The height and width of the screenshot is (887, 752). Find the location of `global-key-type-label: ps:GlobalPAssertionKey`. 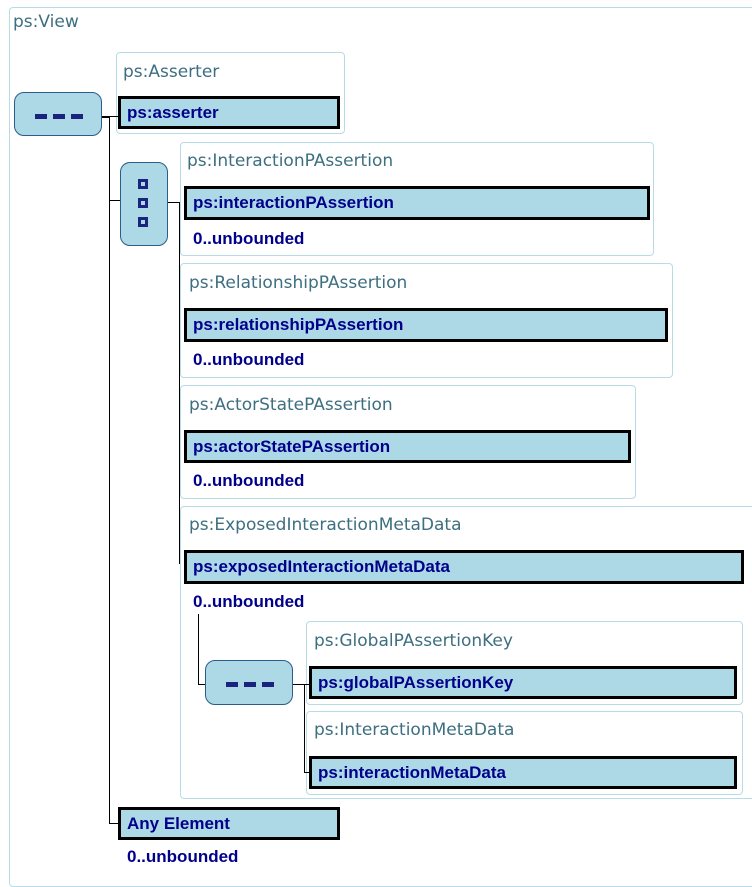

global-key-type-label: ps:GlobalPAssertionKey is located at coordinates (413, 641).